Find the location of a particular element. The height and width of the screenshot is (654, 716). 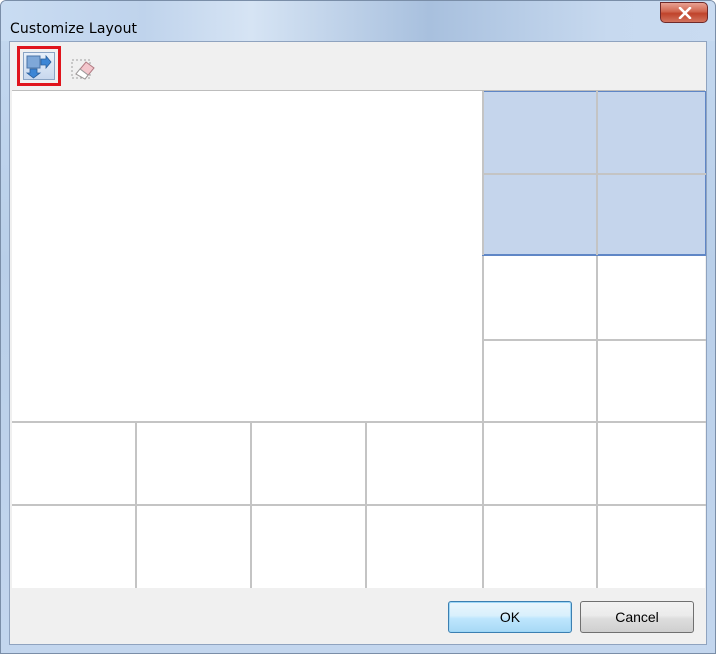

close-button is located at coordinates (684, 12).